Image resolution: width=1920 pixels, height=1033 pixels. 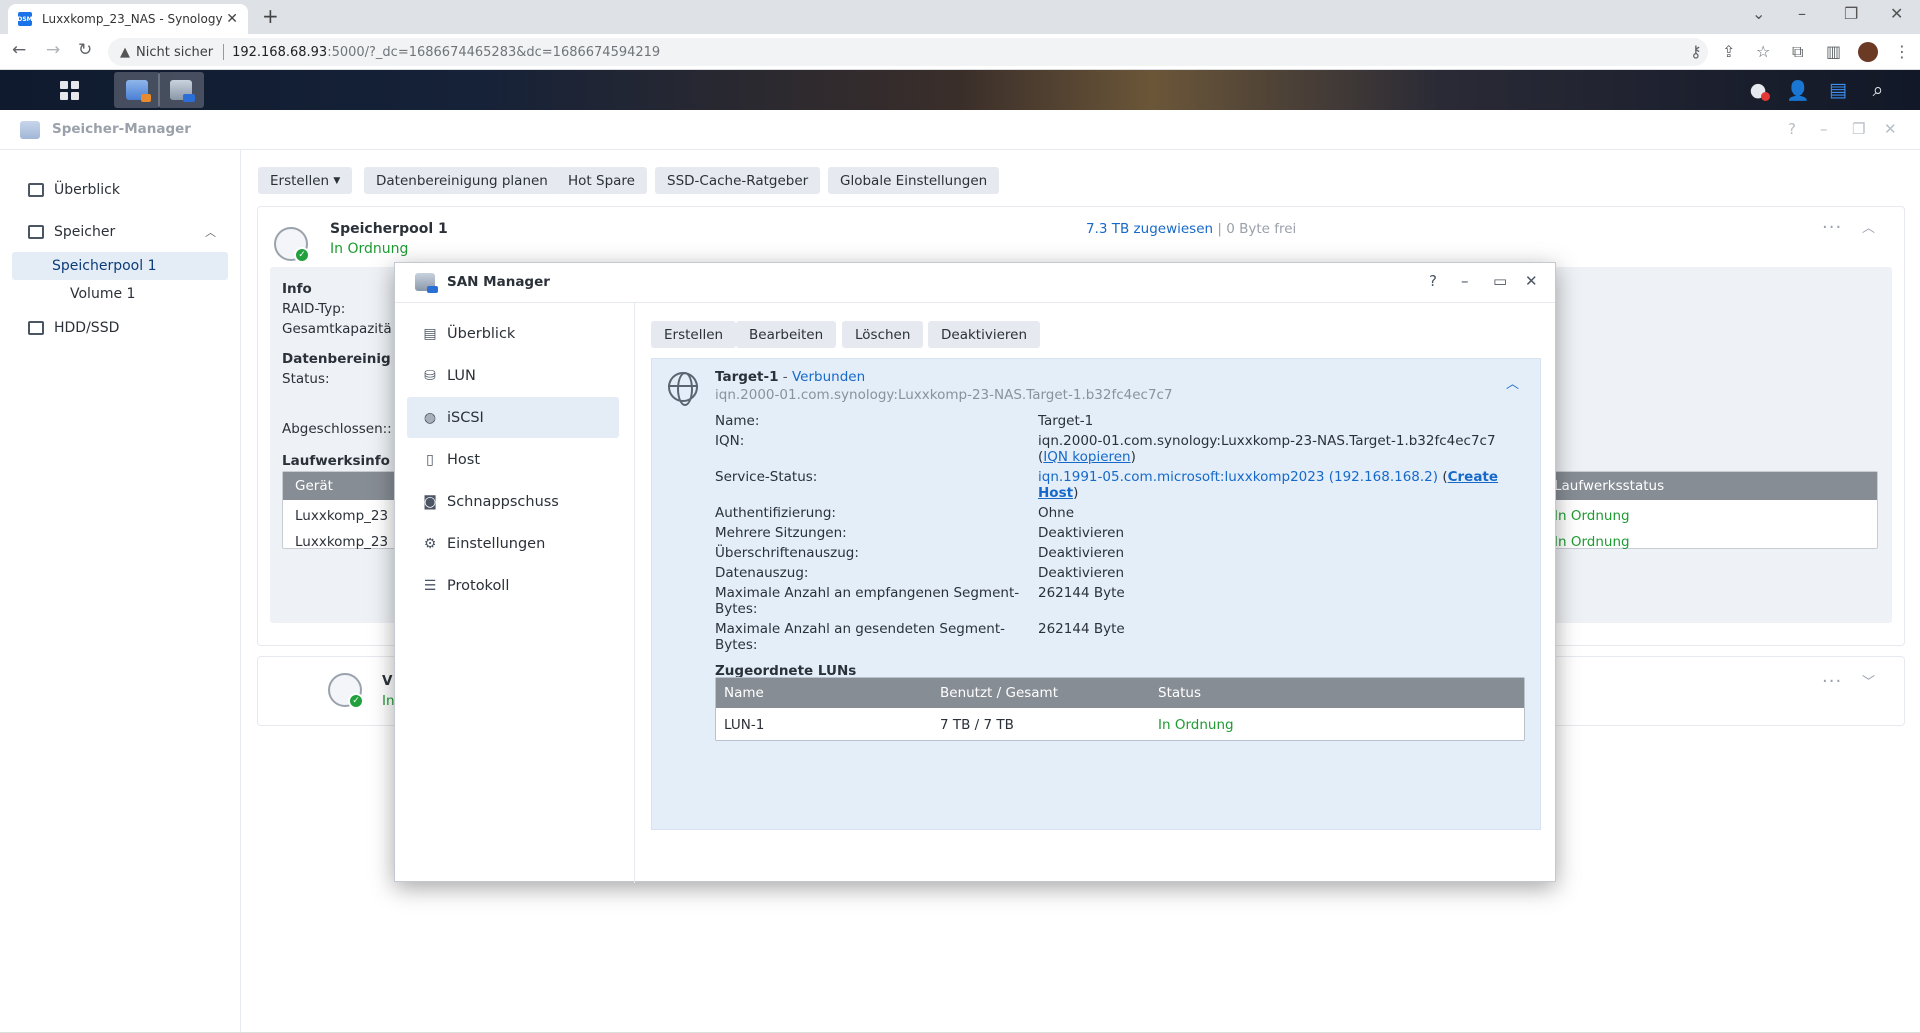 I want to click on security-label: Nicht sicher, so click(x=174, y=52).